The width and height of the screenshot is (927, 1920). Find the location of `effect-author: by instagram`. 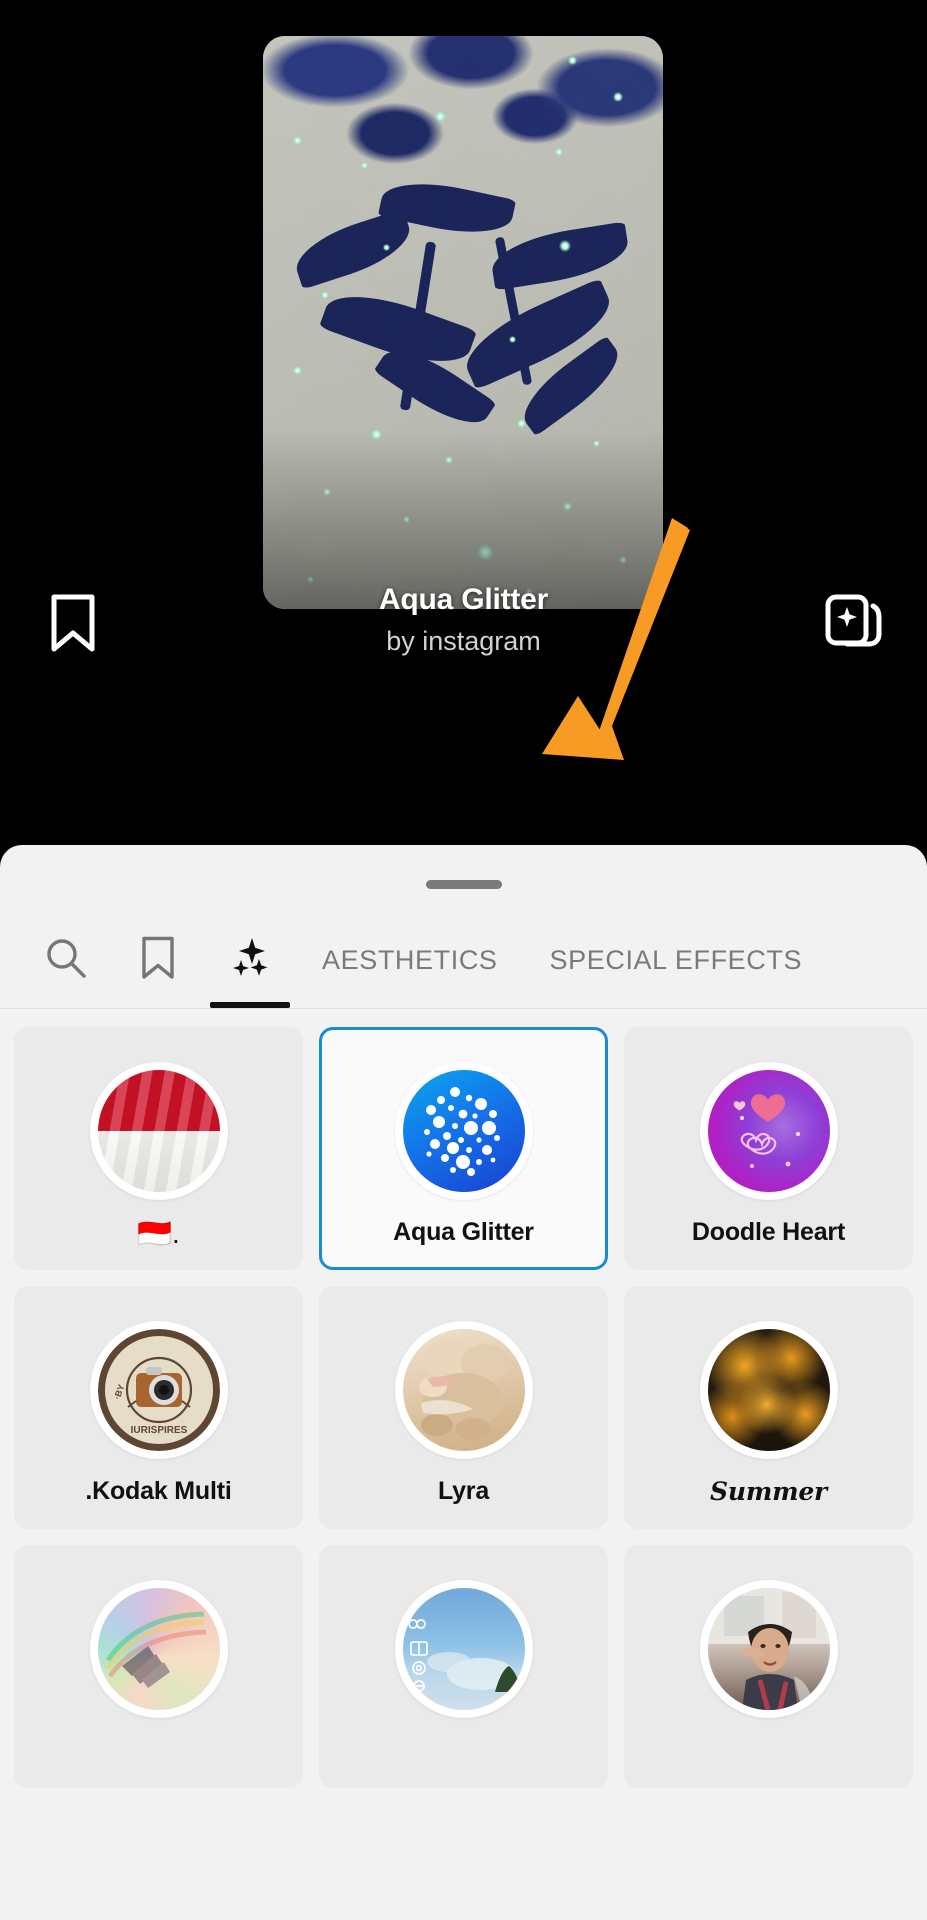

effect-author: by instagram is located at coordinates (463, 641).